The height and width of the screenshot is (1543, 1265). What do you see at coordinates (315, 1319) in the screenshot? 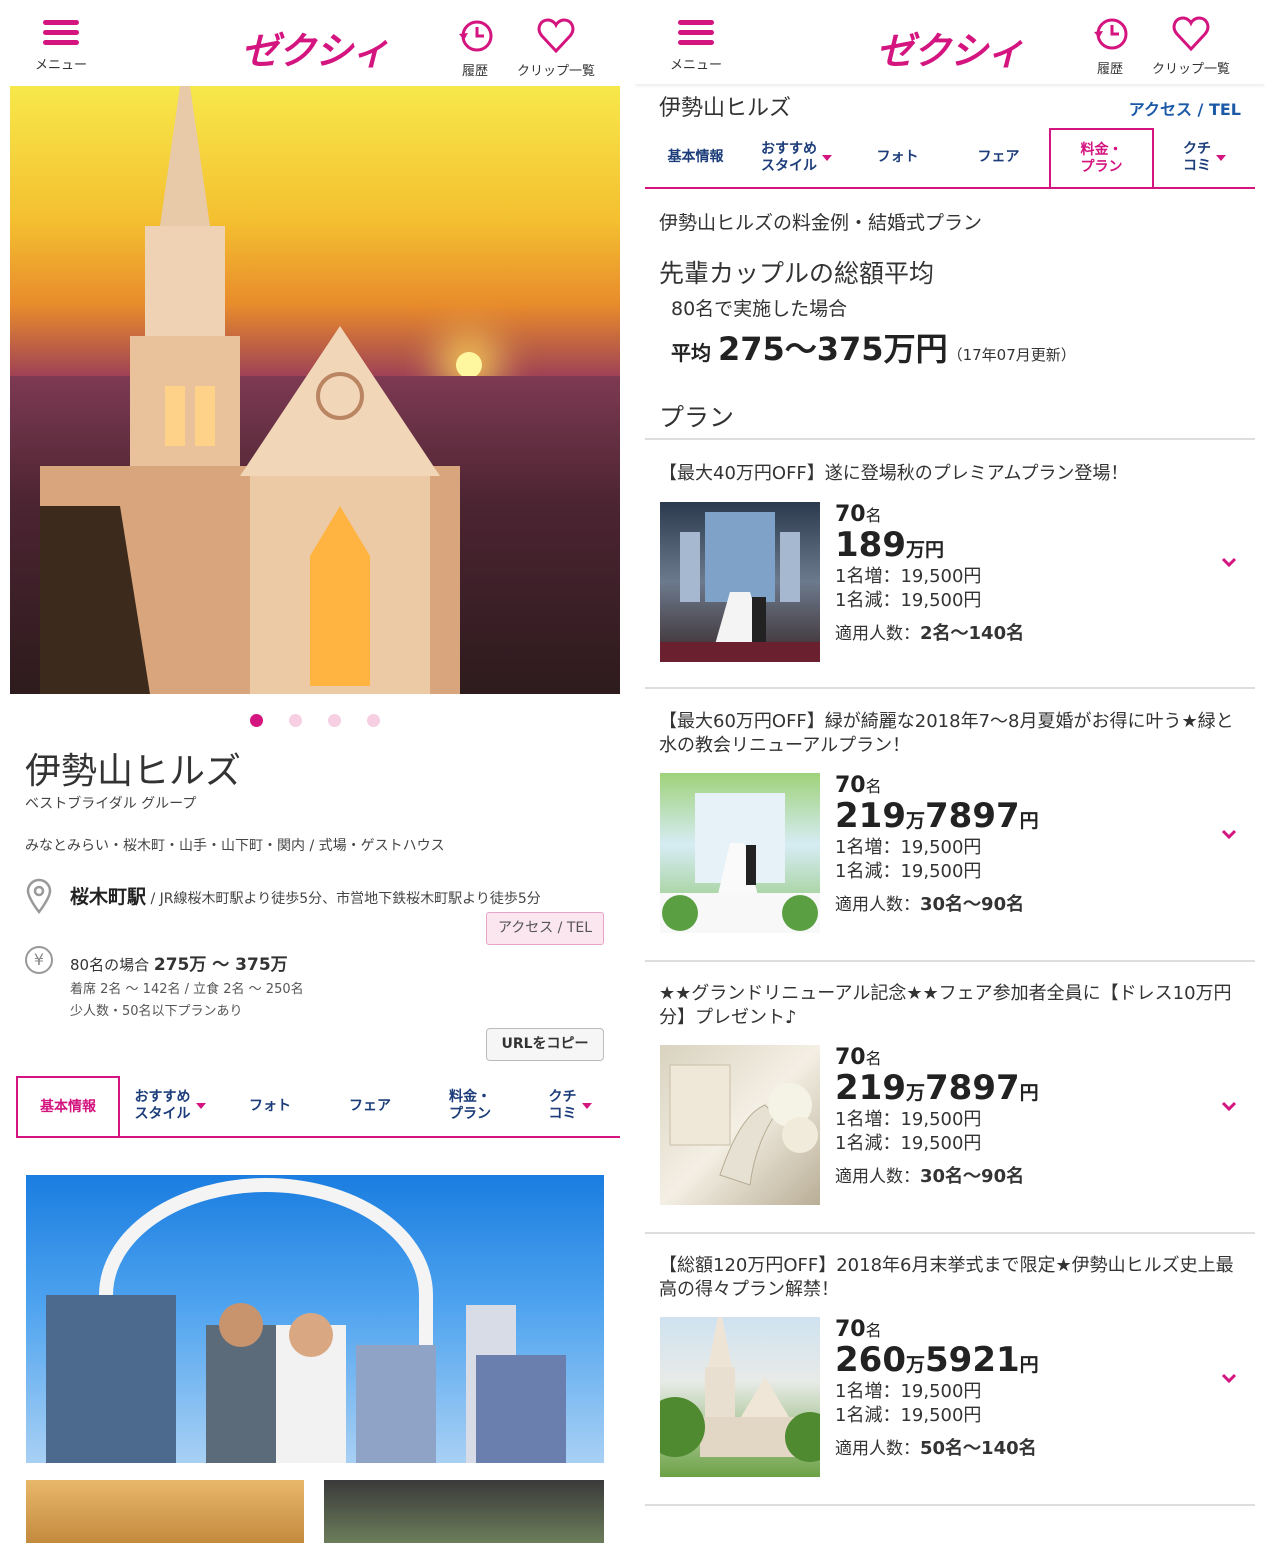
I see `gallery-photo-ceremony` at bounding box center [315, 1319].